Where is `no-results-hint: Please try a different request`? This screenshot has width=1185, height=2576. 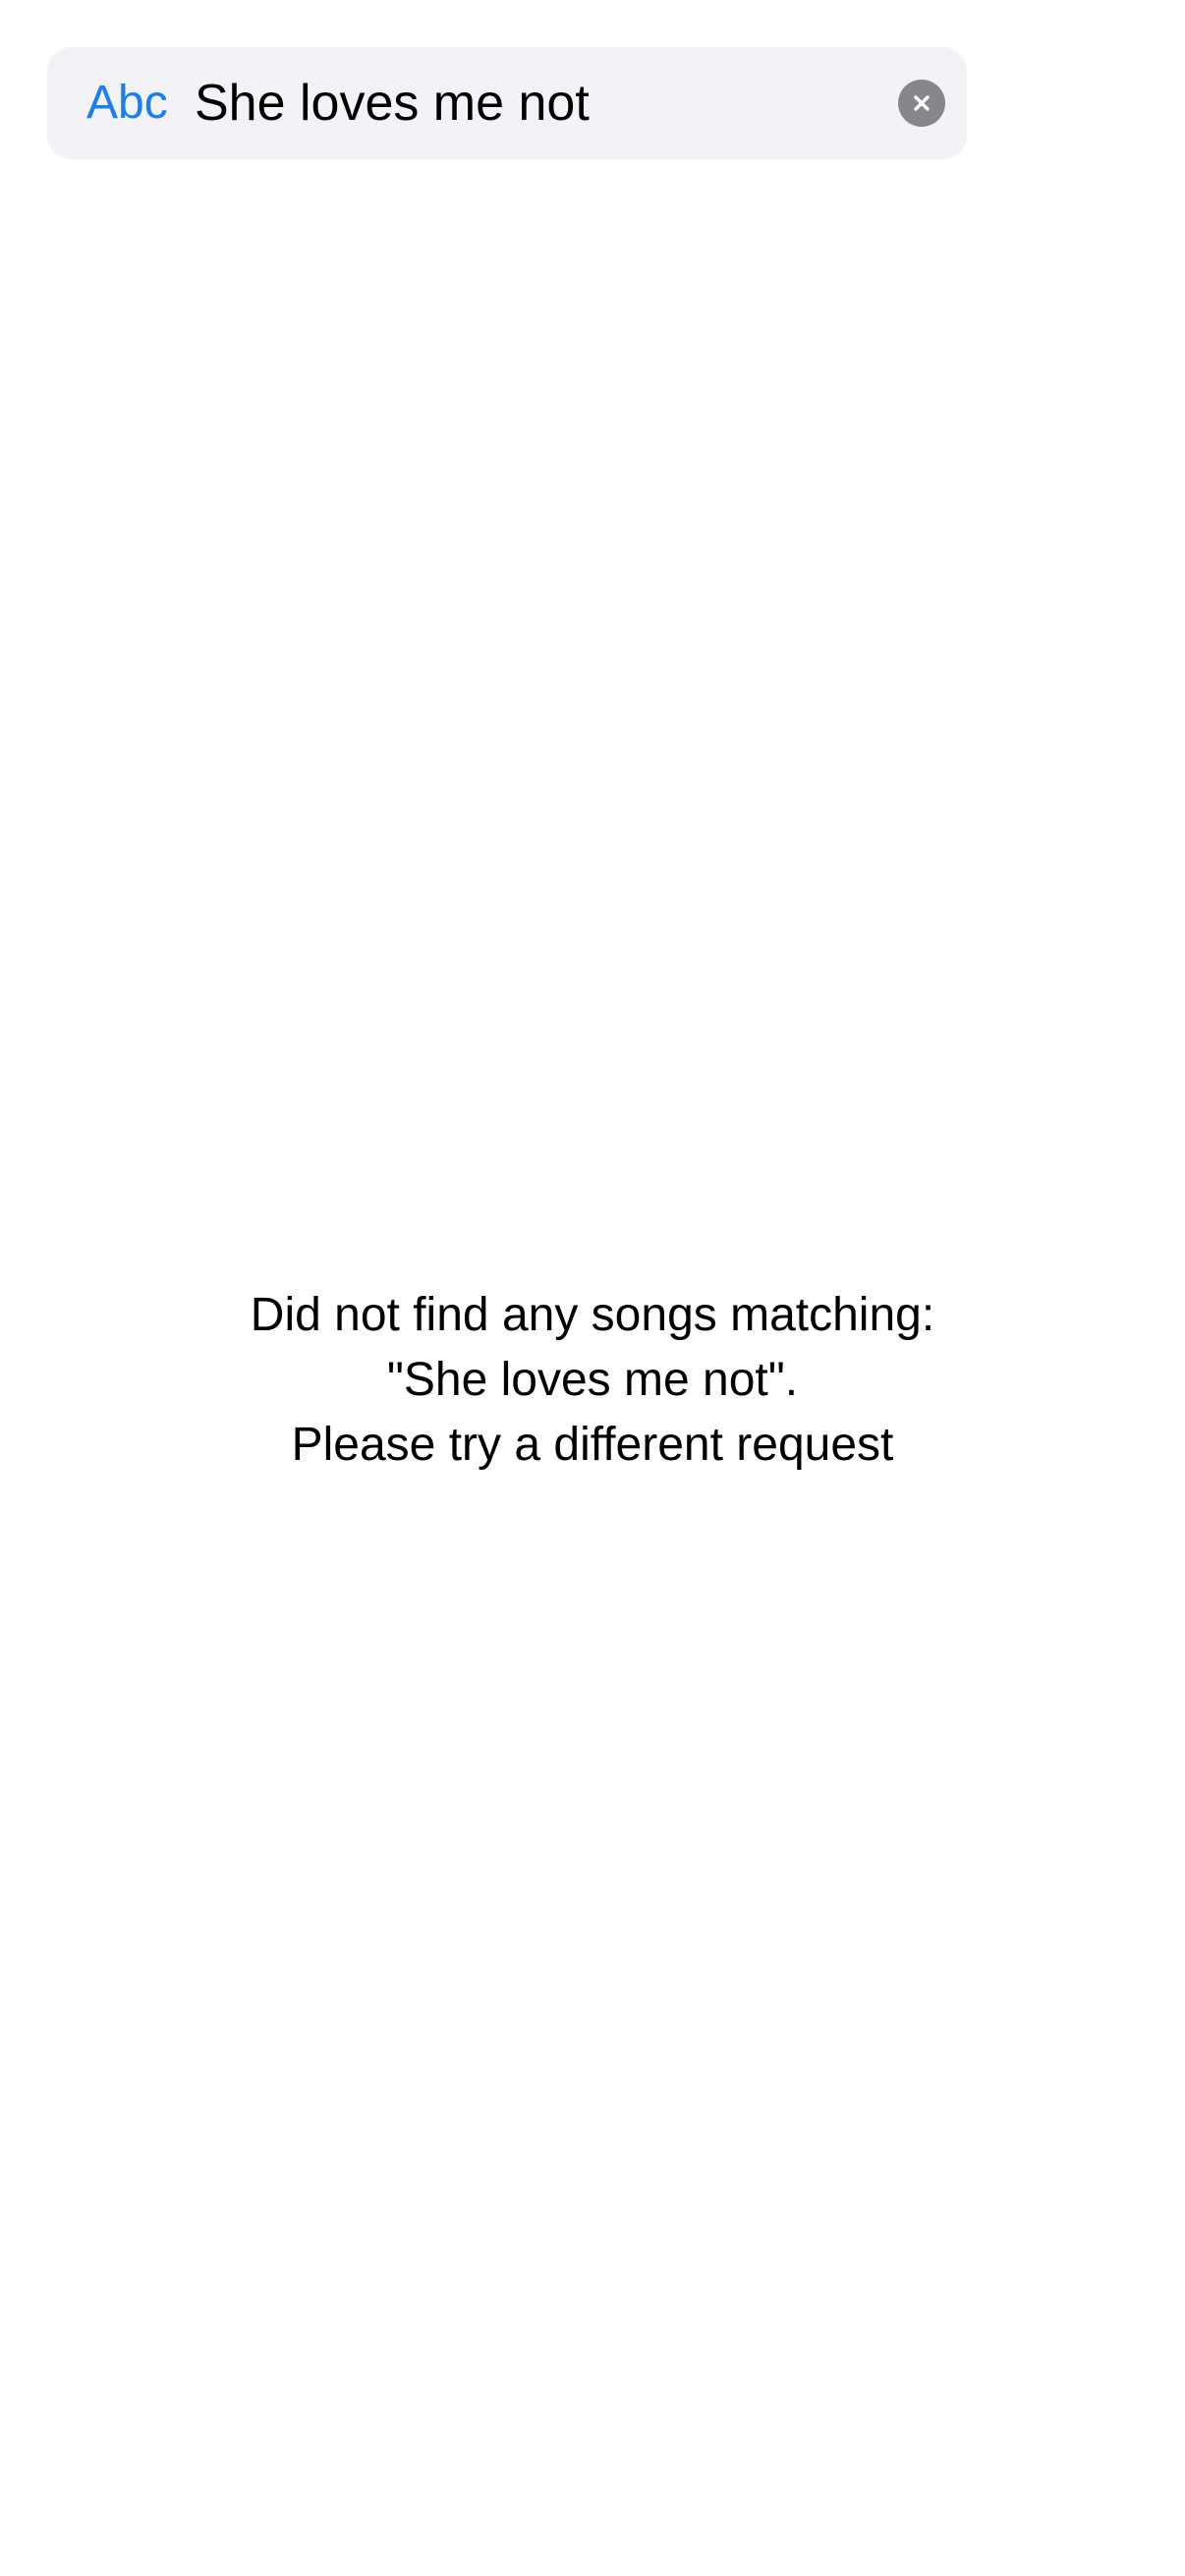
no-results-hint: Please try a different request is located at coordinates (592, 1445).